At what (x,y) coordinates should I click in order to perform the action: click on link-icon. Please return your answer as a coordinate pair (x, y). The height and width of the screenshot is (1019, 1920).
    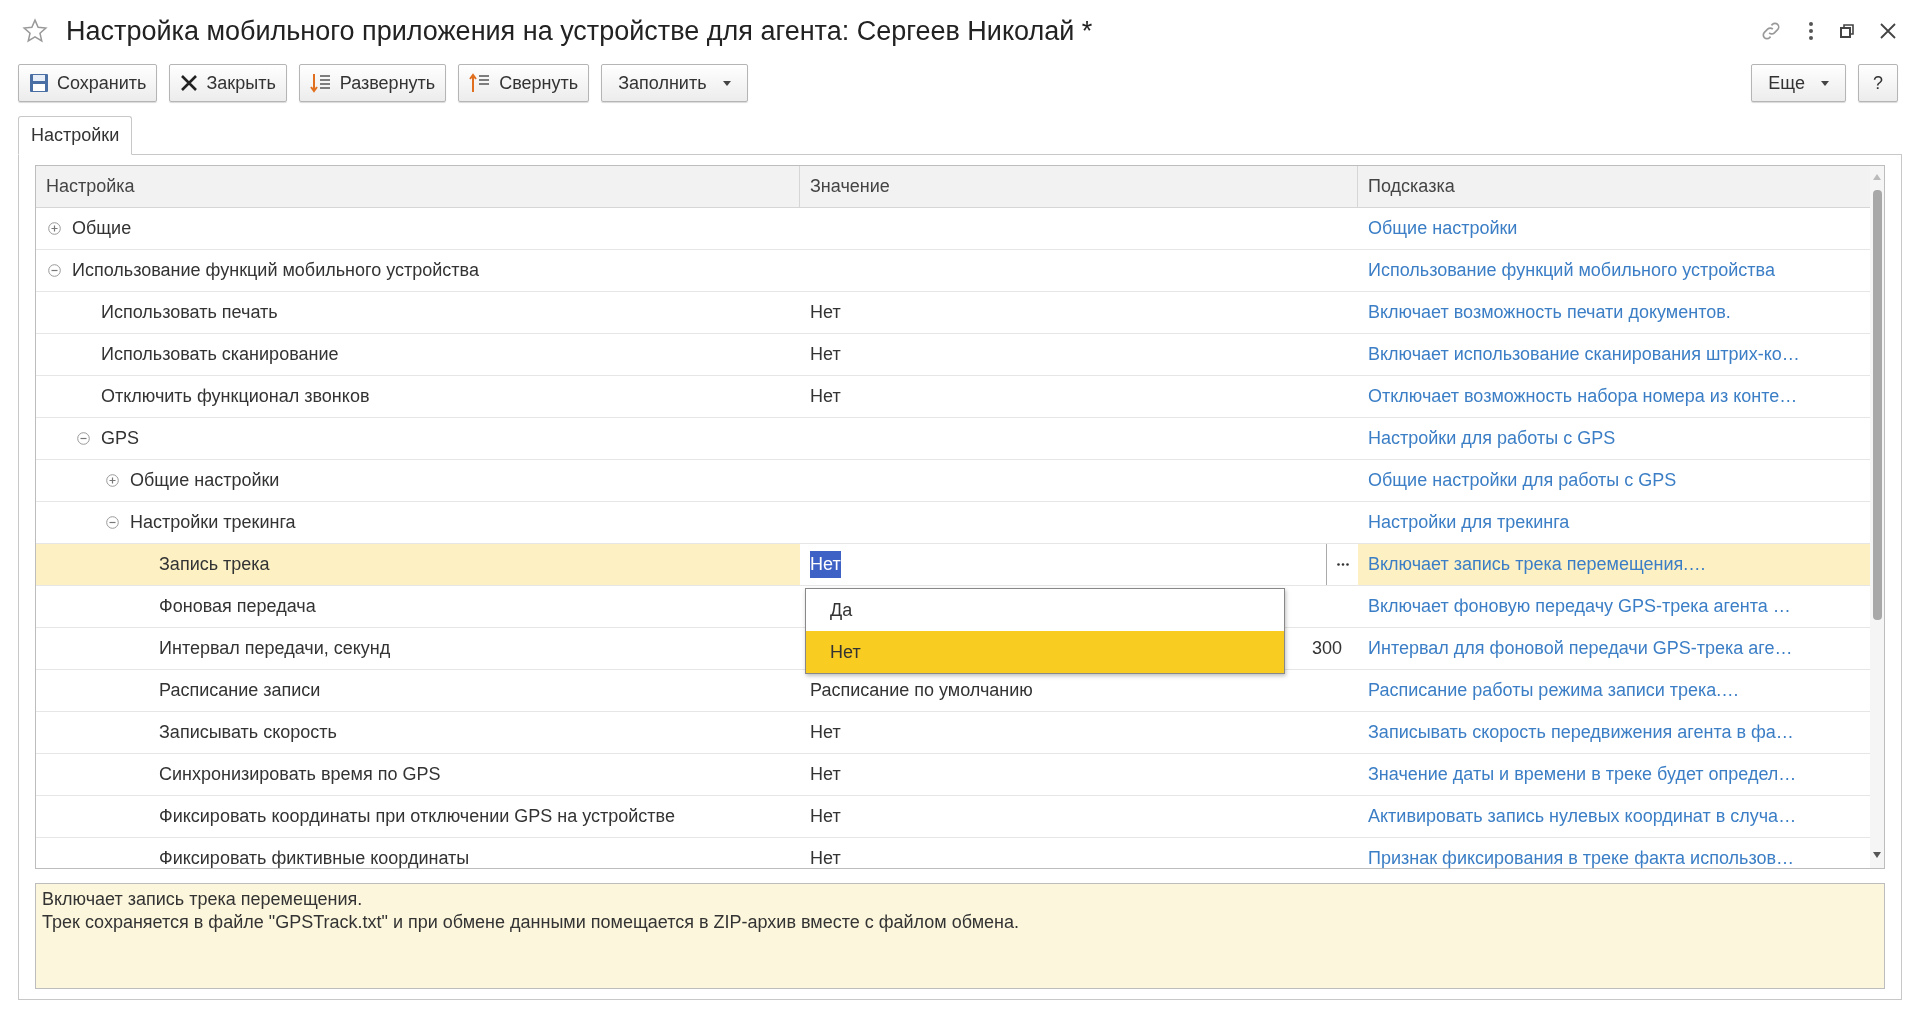
    Looking at the image, I should click on (1771, 31).